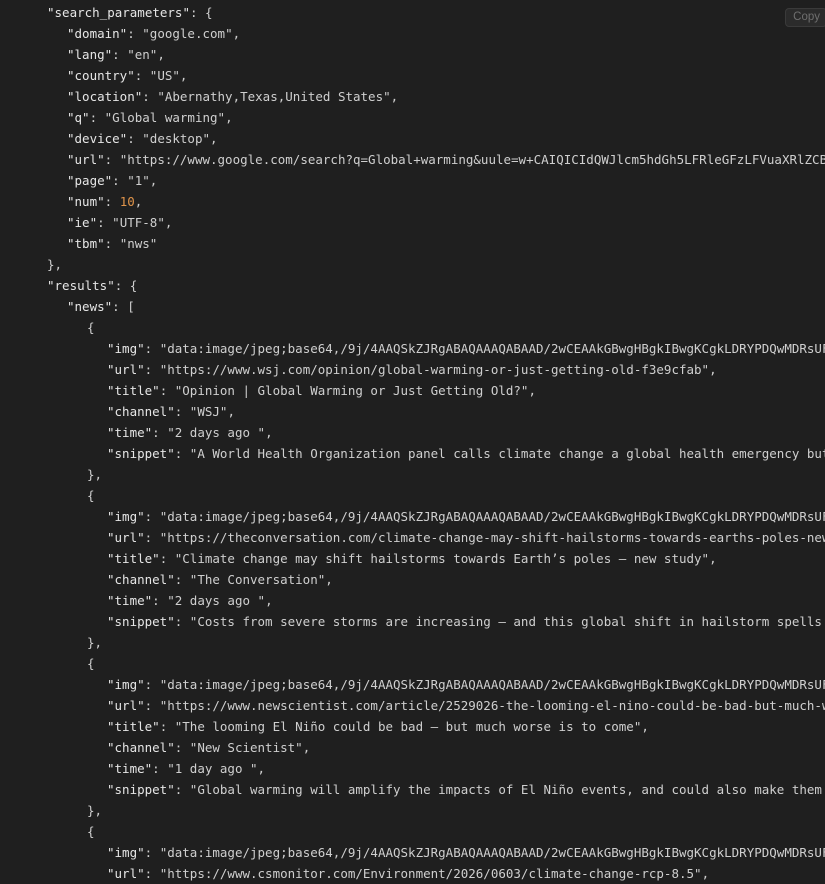 The height and width of the screenshot is (884, 825). What do you see at coordinates (81, 285) in the screenshot?
I see `json-key: "results"` at bounding box center [81, 285].